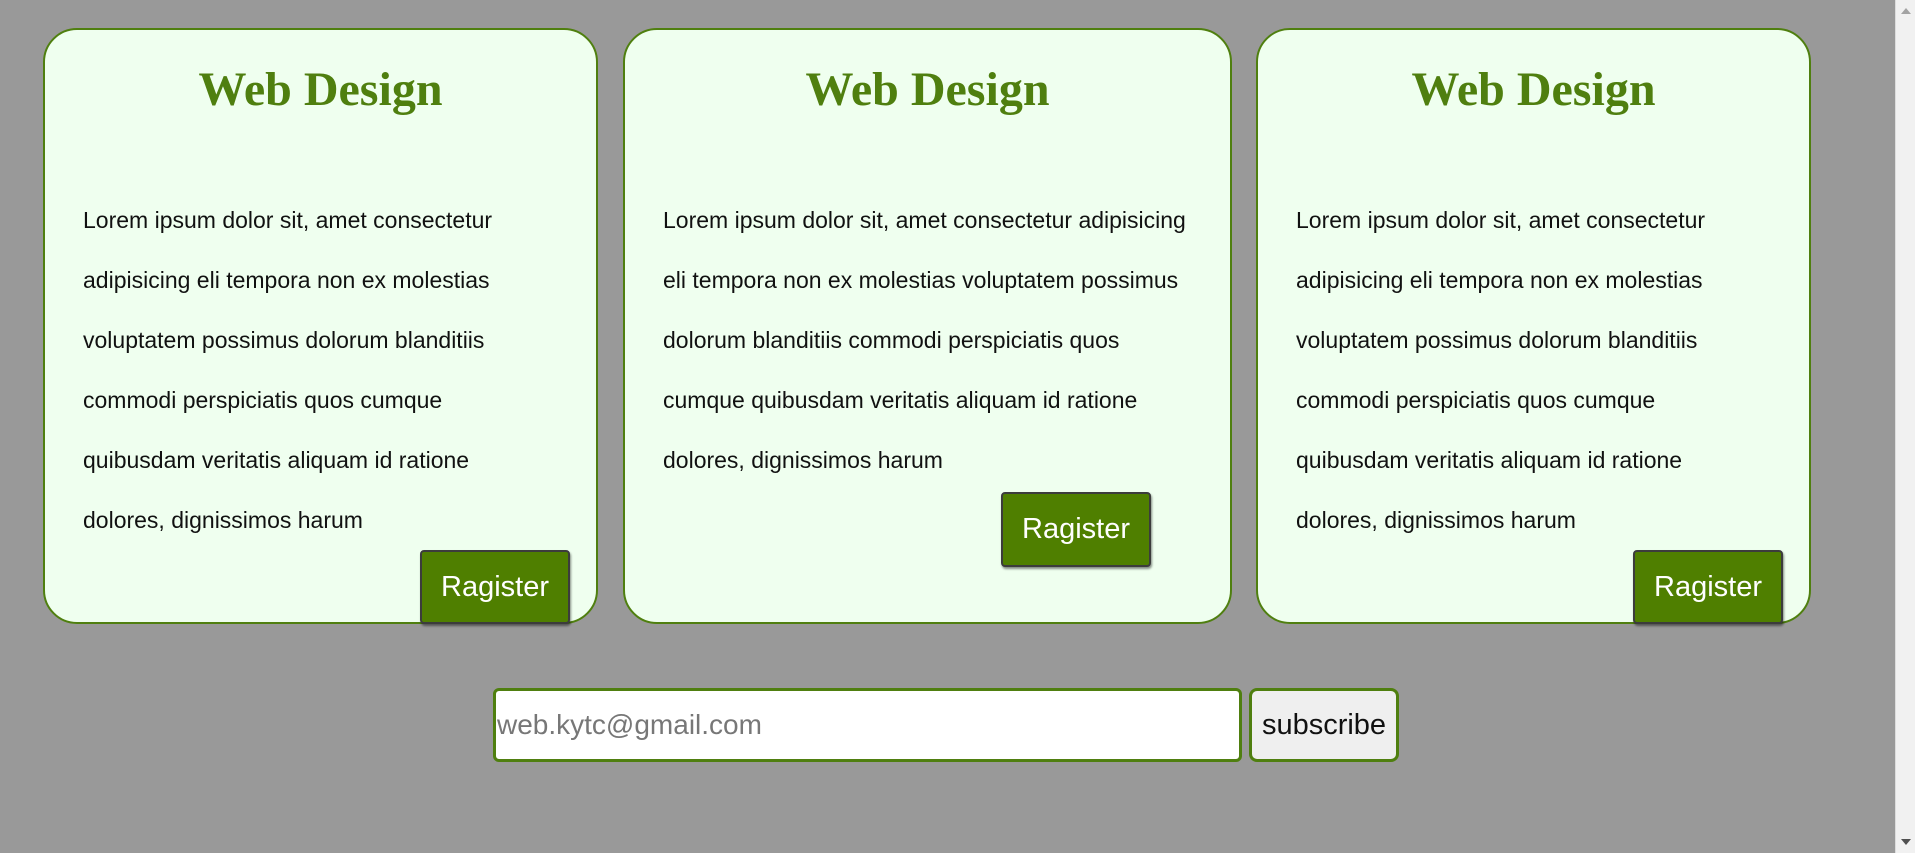 The width and height of the screenshot is (1915, 853). What do you see at coordinates (867, 725) in the screenshot?
I see `email-input` at bounding box center [867, 725].